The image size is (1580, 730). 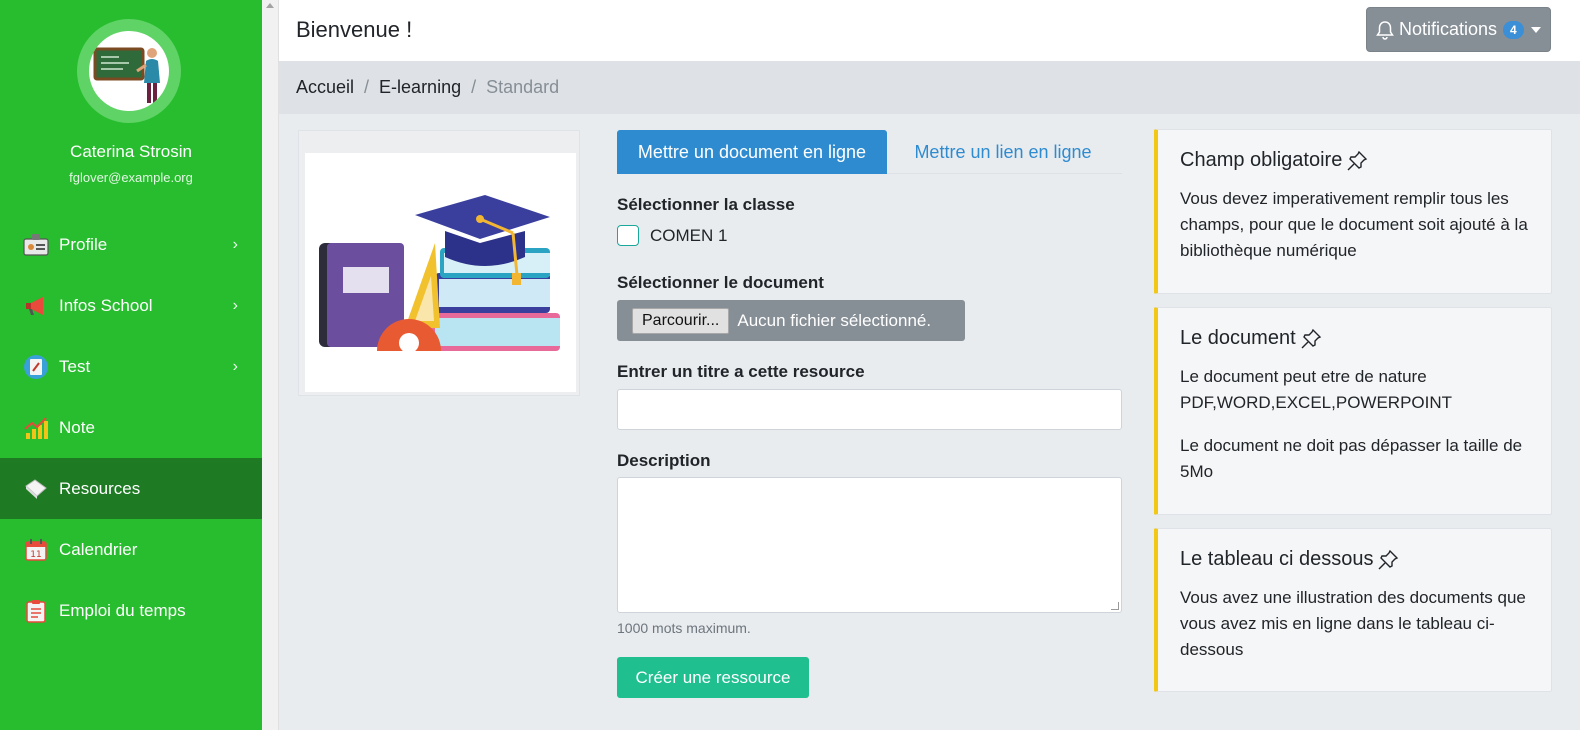 What do you see at coordinates (929, 87) in the screenshot?
I see `breadcrumb: Accueil / E-learning / Standard` at bounding box center [929, 87].